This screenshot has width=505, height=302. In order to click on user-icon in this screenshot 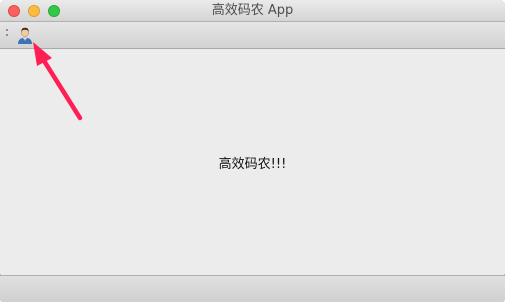, I will do `click(25, 35)`.